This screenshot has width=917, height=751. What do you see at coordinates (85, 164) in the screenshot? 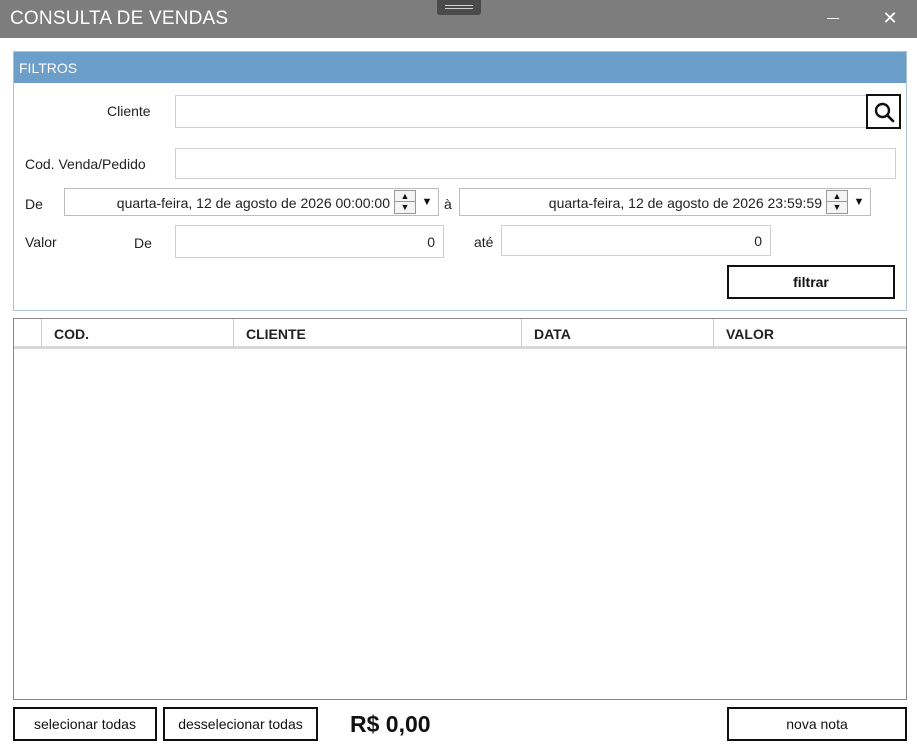
I see `codigo-label: Cod. Venda/Pedido` at bounding box center [85, 164].